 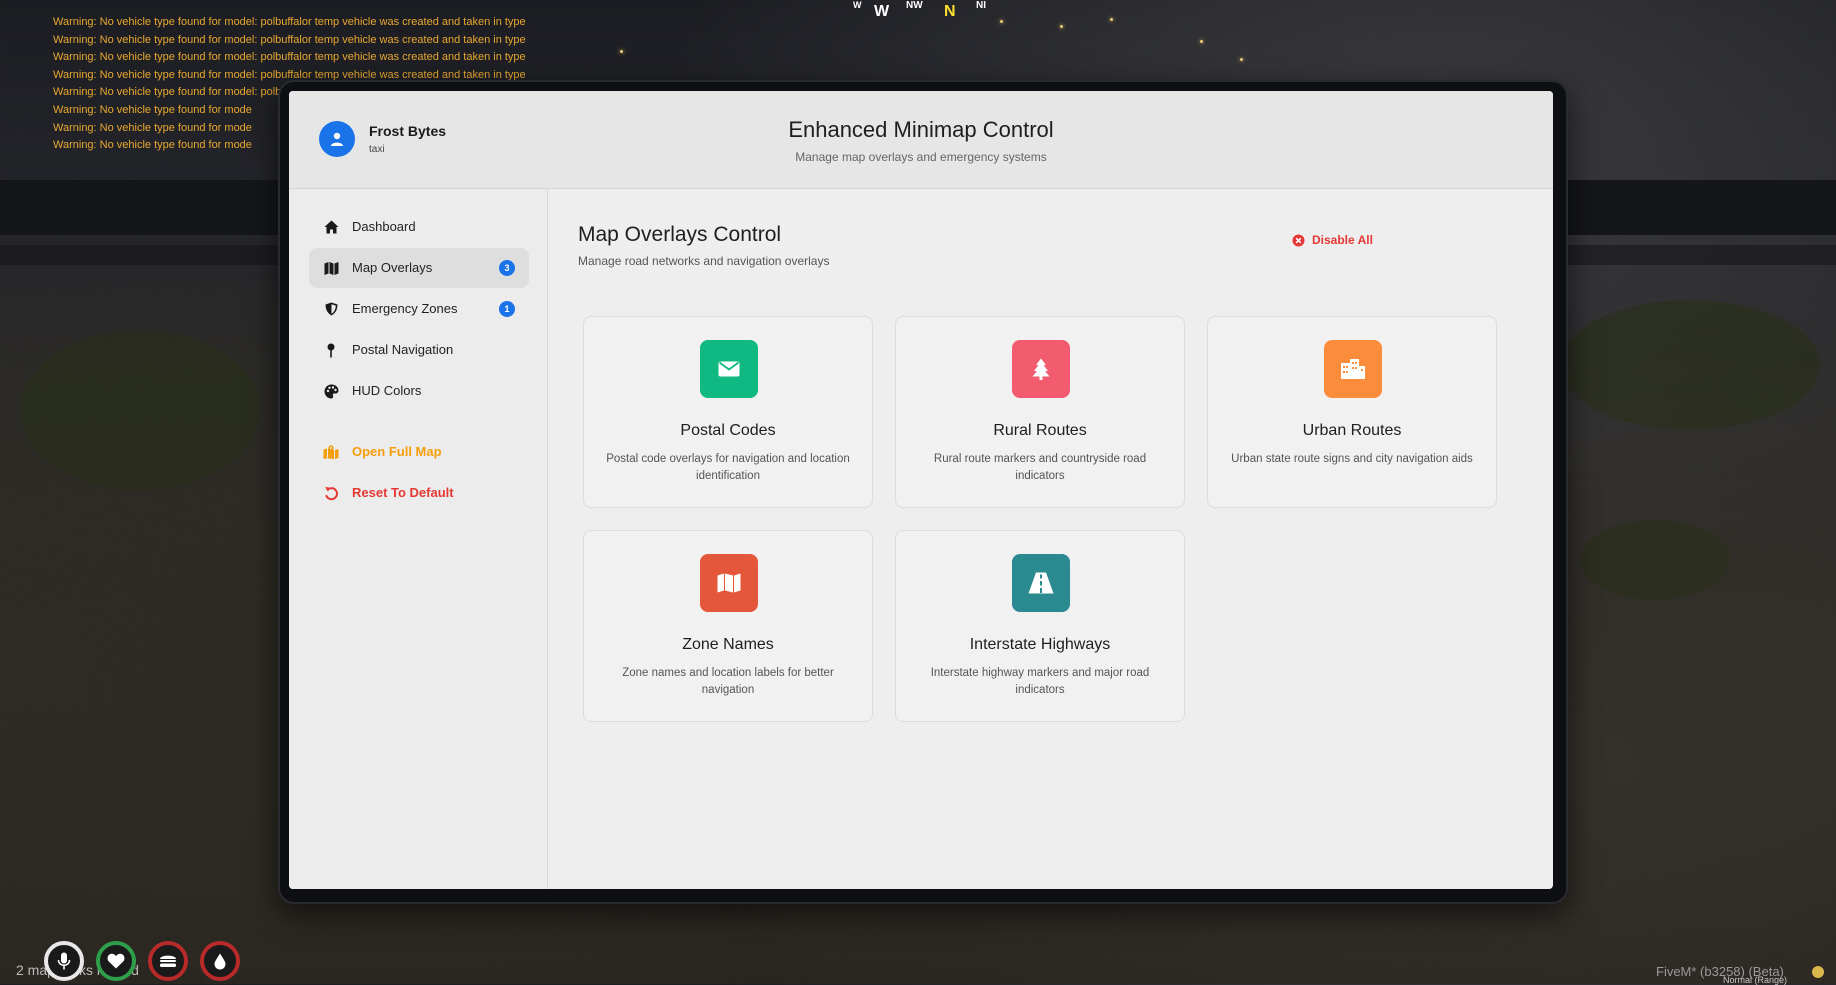 What do you see at coordinates (403, 349) in the screenshot?
I see `sidebar-item-label: Postal Navigation` at bounding box center [403, 349].